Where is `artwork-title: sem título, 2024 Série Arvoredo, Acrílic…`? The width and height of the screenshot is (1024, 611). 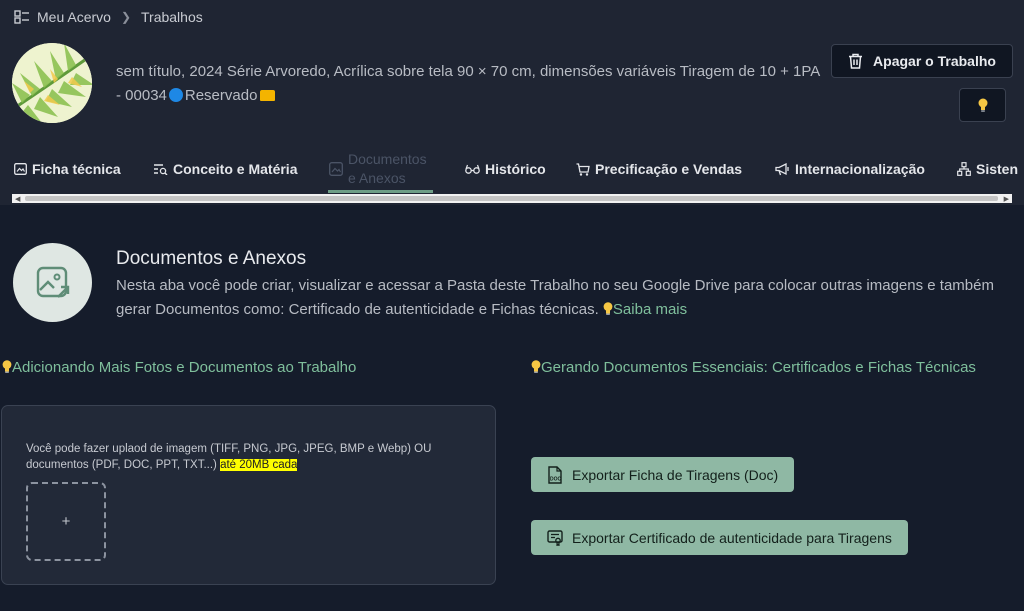 artwork-title: sem título, 2024 Série Arvoredo, Acrílic… is located at coordinates (471, 84).